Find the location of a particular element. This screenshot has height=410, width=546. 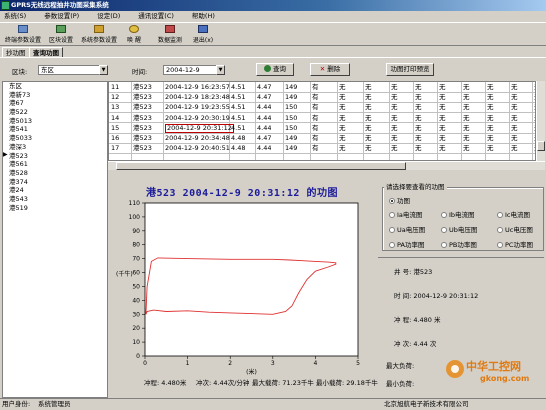

list-item: 港561 is located at coordinates (55, 164).